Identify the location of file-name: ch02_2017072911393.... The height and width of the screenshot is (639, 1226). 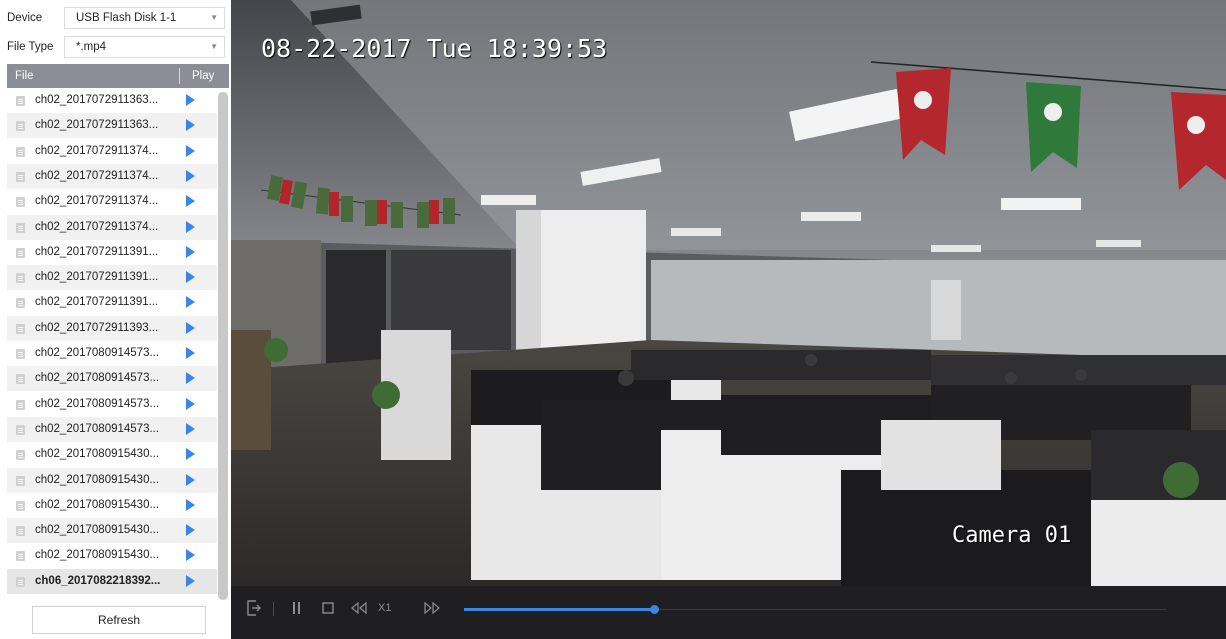
(97, 327).